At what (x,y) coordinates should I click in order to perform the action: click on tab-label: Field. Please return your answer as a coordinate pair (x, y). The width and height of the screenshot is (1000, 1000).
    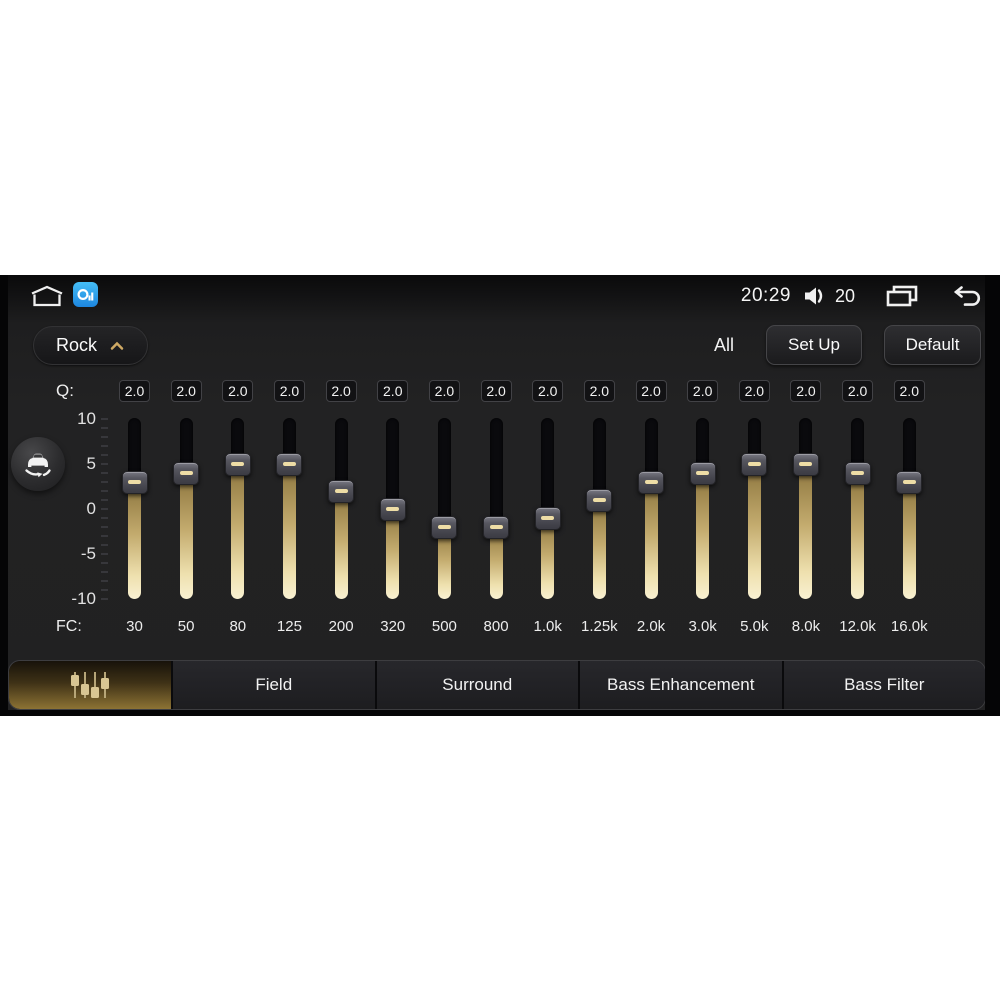
    Looking at the image, I should click on (274, 684).